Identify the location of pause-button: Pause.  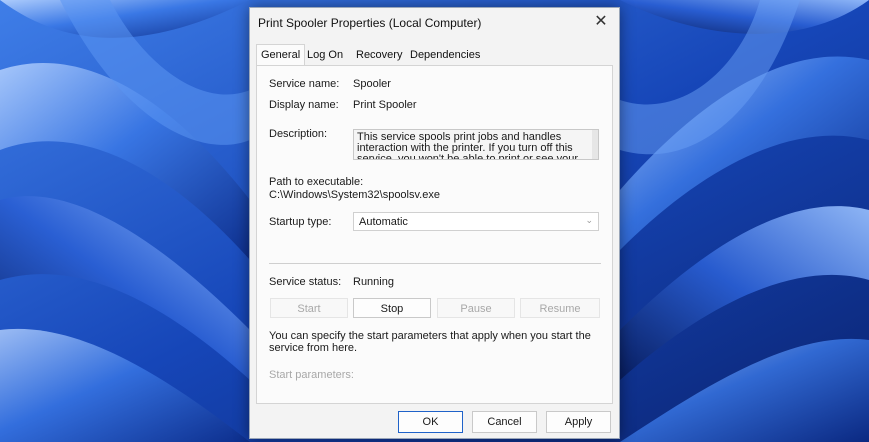
(476, 308).